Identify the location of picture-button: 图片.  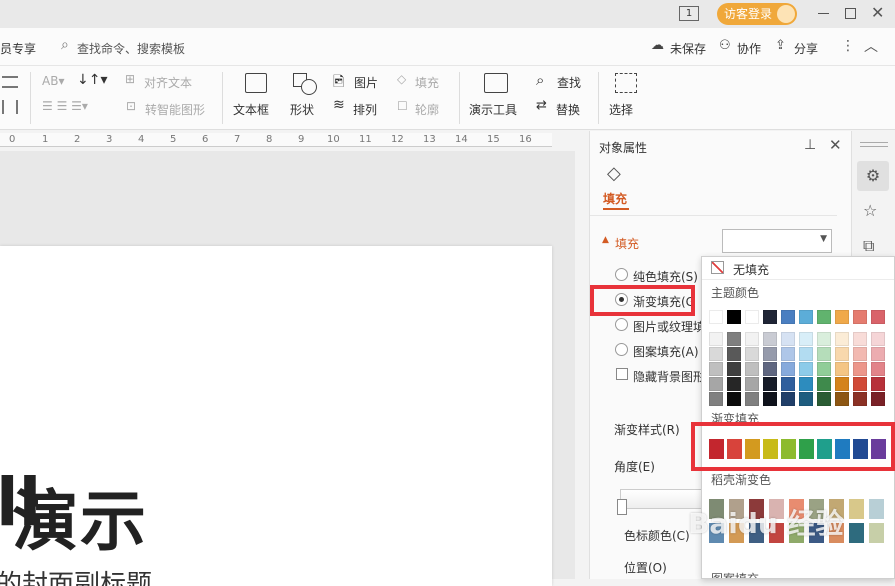
(366, 82).